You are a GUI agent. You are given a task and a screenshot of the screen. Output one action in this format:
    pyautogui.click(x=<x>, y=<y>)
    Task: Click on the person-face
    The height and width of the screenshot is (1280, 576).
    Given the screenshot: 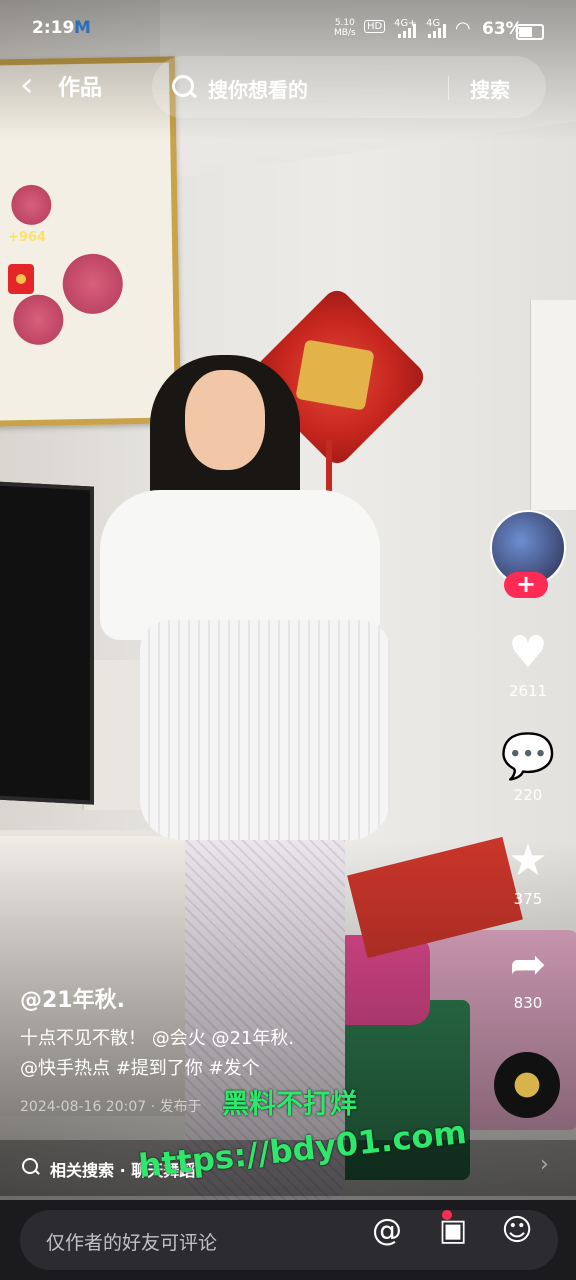 What is the action you would take?
    pyautogui.click(x=225, y=420)
    